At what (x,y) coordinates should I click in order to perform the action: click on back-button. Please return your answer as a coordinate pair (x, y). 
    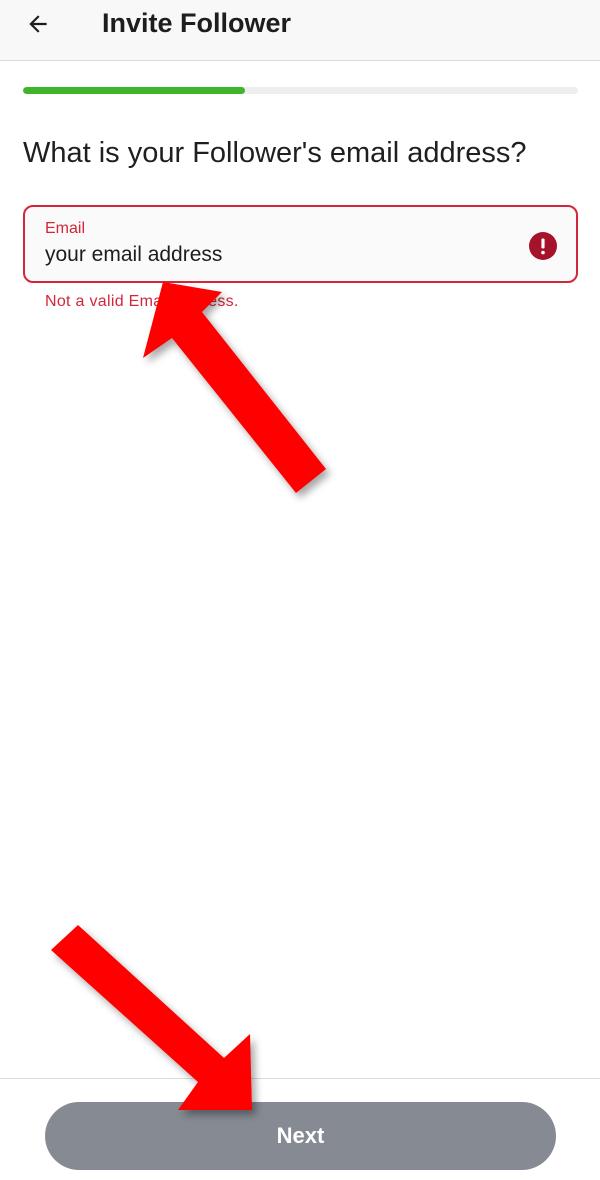
    Looking at the image, I should click on (38, 24).